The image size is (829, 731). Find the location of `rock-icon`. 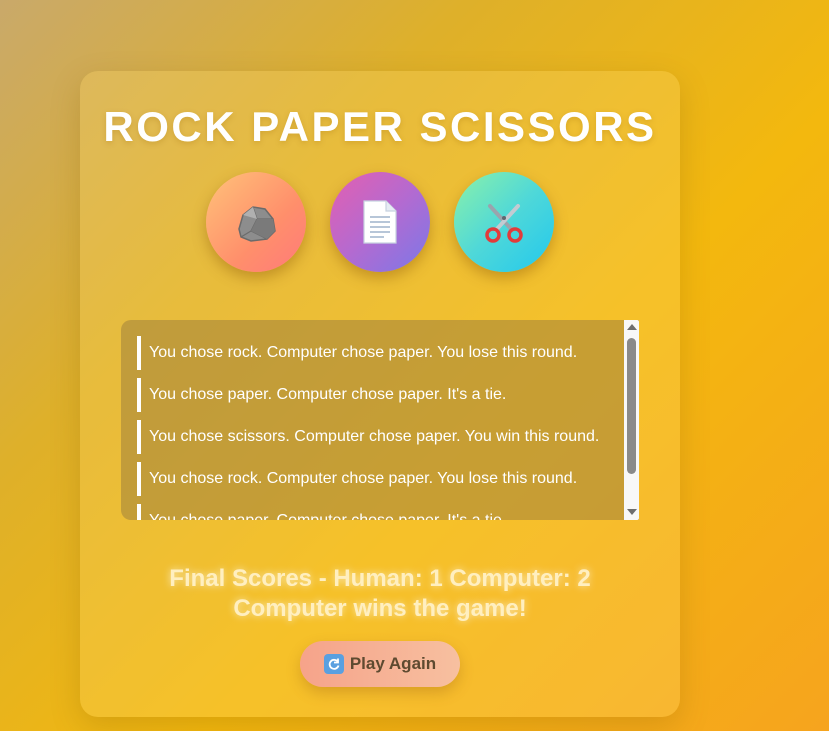

rock-icon is located at coordinates (256, 222).